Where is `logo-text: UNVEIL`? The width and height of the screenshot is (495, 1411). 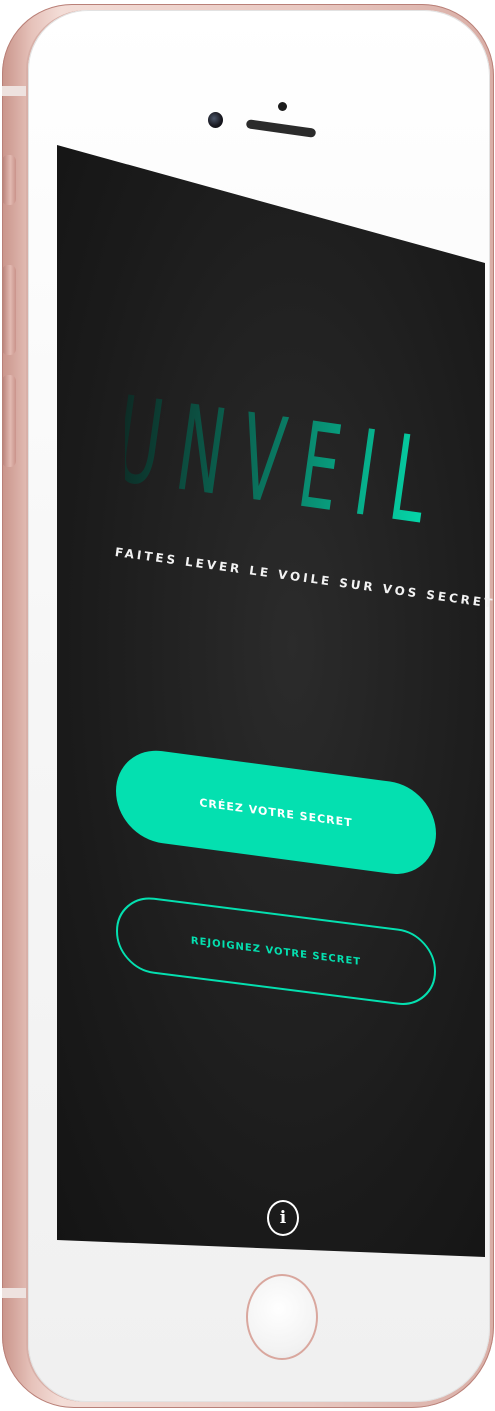
logo-text: UNVEIL is located at coordinates (280, 465).